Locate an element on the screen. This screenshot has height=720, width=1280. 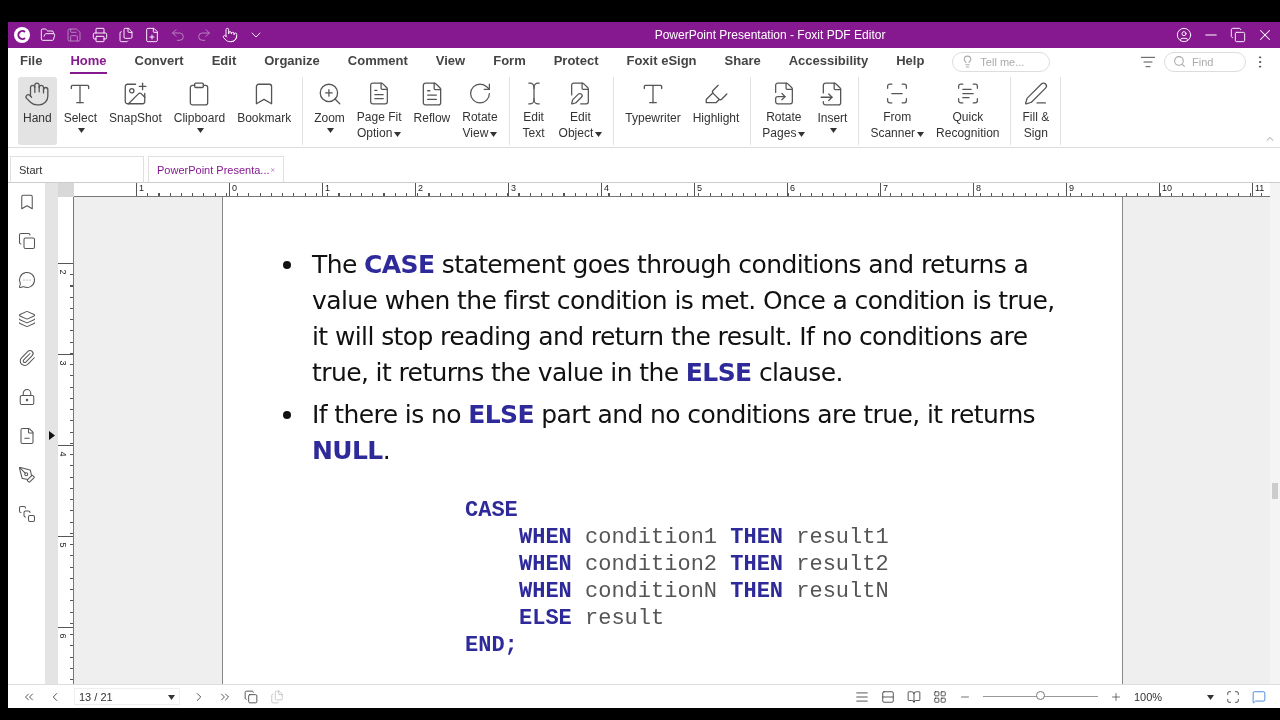
code-line: WHEN conditionN THEN resultN is located at coordinates (704, 591).